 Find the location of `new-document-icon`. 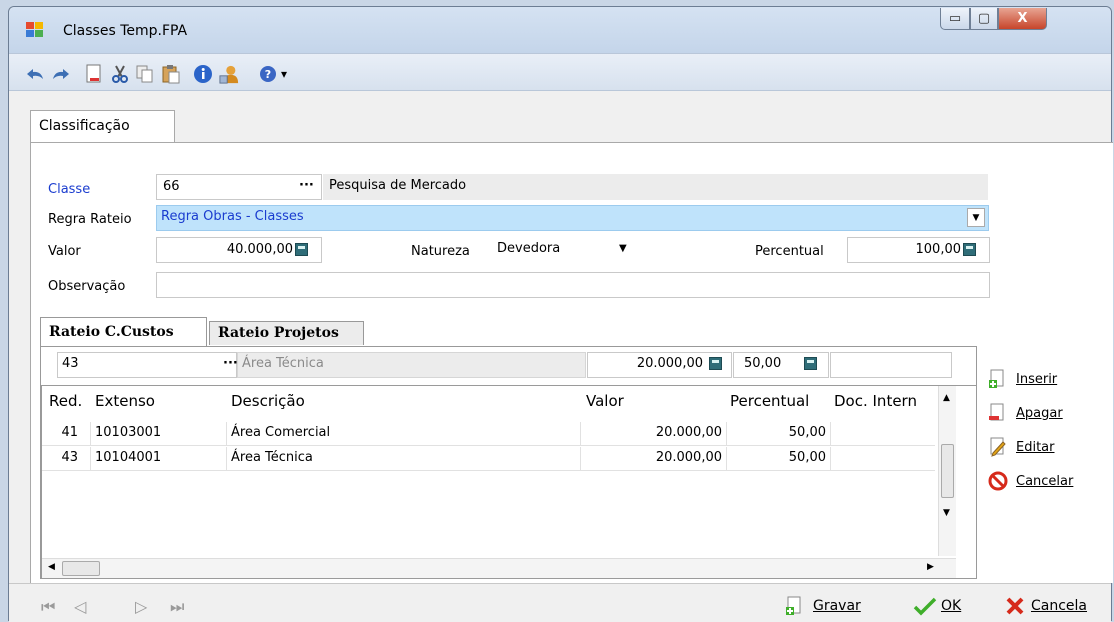

new-document-icon is located at coordinates (94, 74).